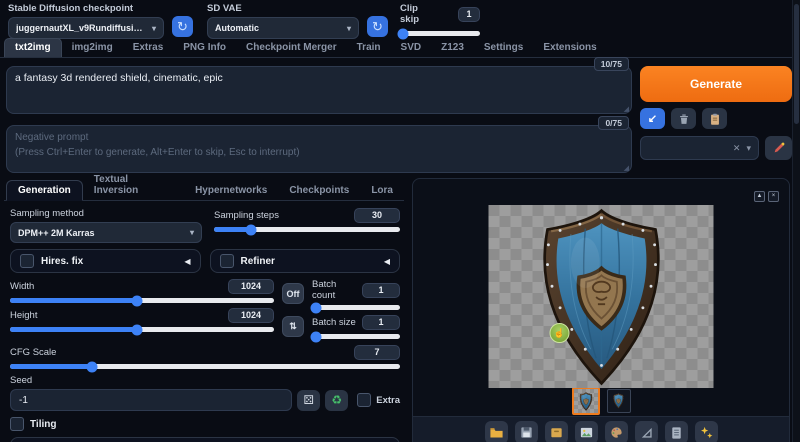 This screenshot has height=442, width=800. I want to click on random-seed-button: ⚄, so click(309, 400).